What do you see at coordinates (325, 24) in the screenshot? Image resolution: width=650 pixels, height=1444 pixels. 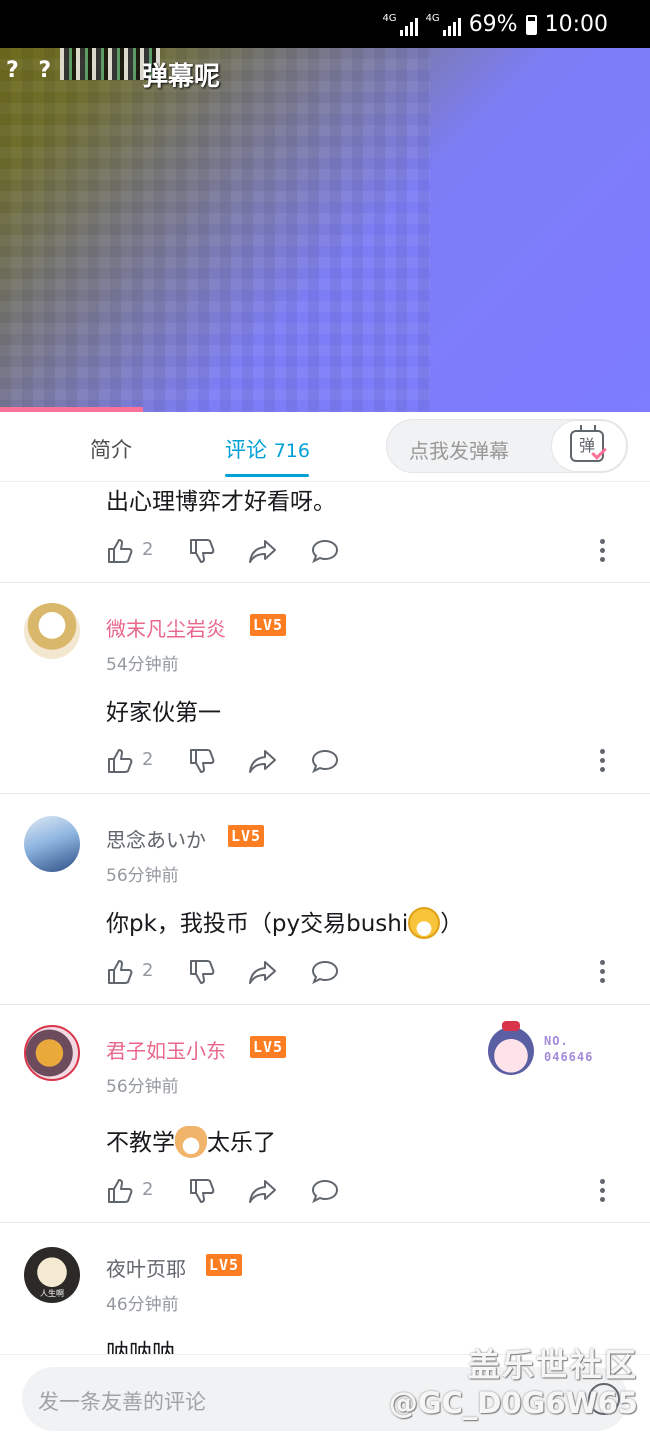 I see `status-bar: 4G 4G 69% 10:00` at bounding box center [325, 24].